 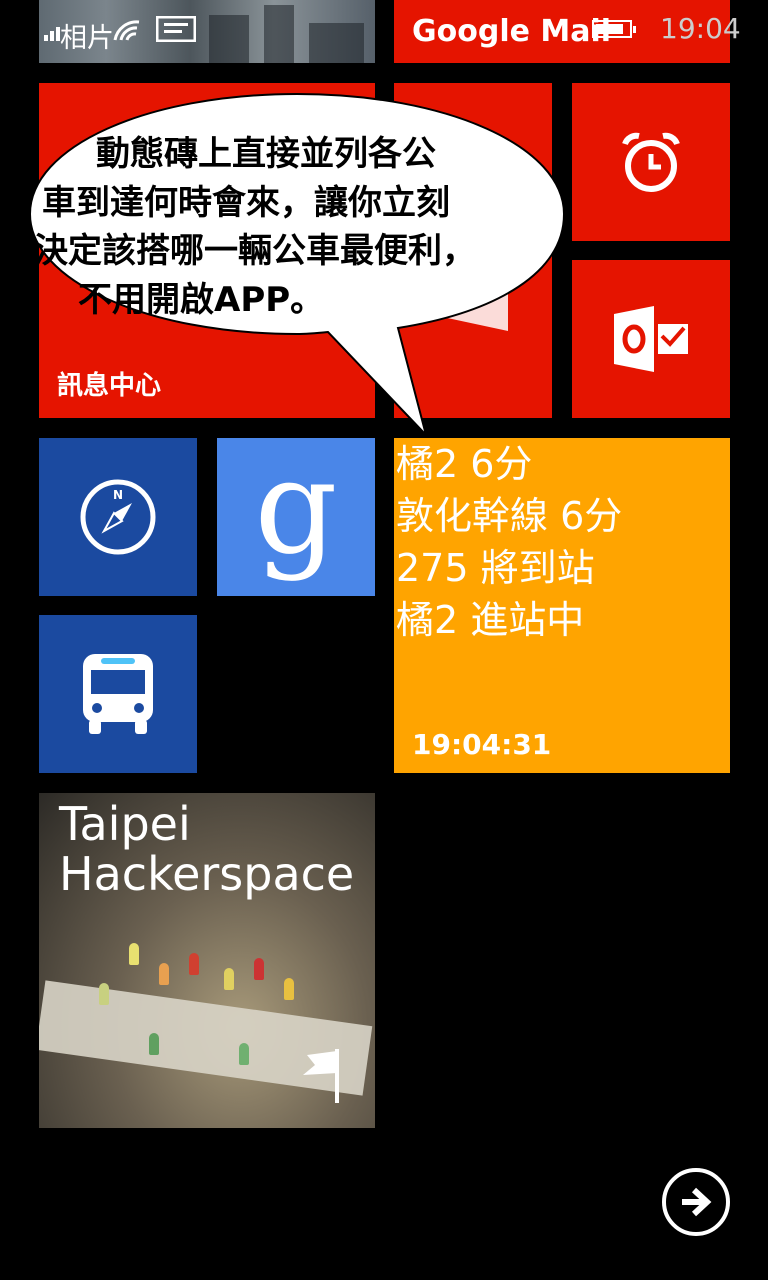 I want to click on outlook-tile, so click(x=651, y=339).